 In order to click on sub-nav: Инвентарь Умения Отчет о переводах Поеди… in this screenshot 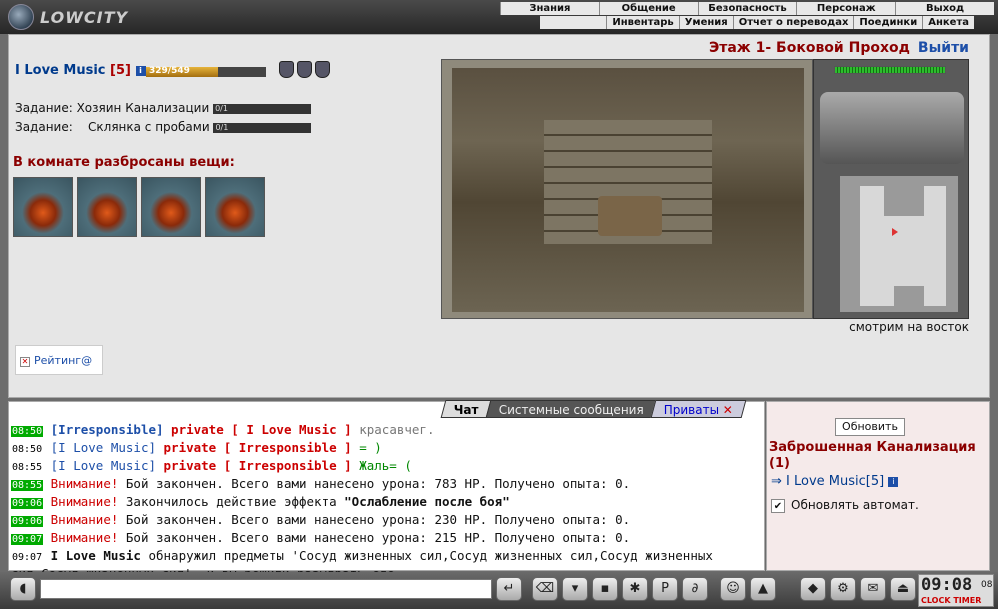, I will do `click(757, 22)`.